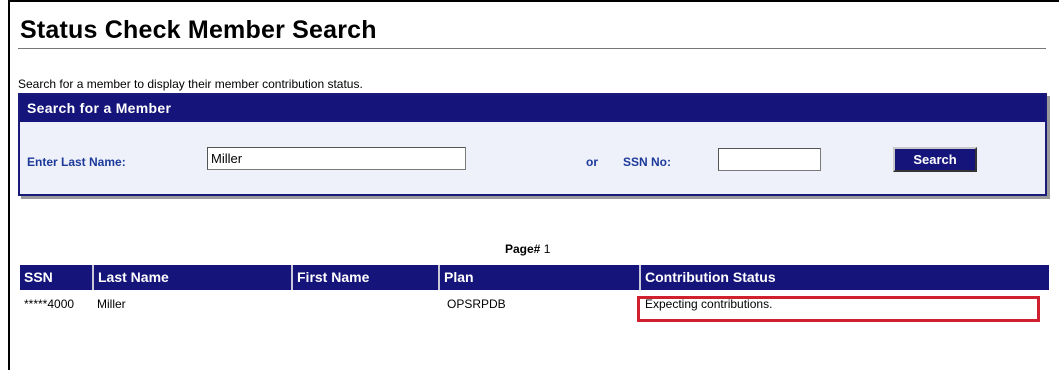 The width and height of the screenshot is (1059, 370). Describe the element at coordinates (547, 249) in the screenshot. I see `page-number: 1` at that location.